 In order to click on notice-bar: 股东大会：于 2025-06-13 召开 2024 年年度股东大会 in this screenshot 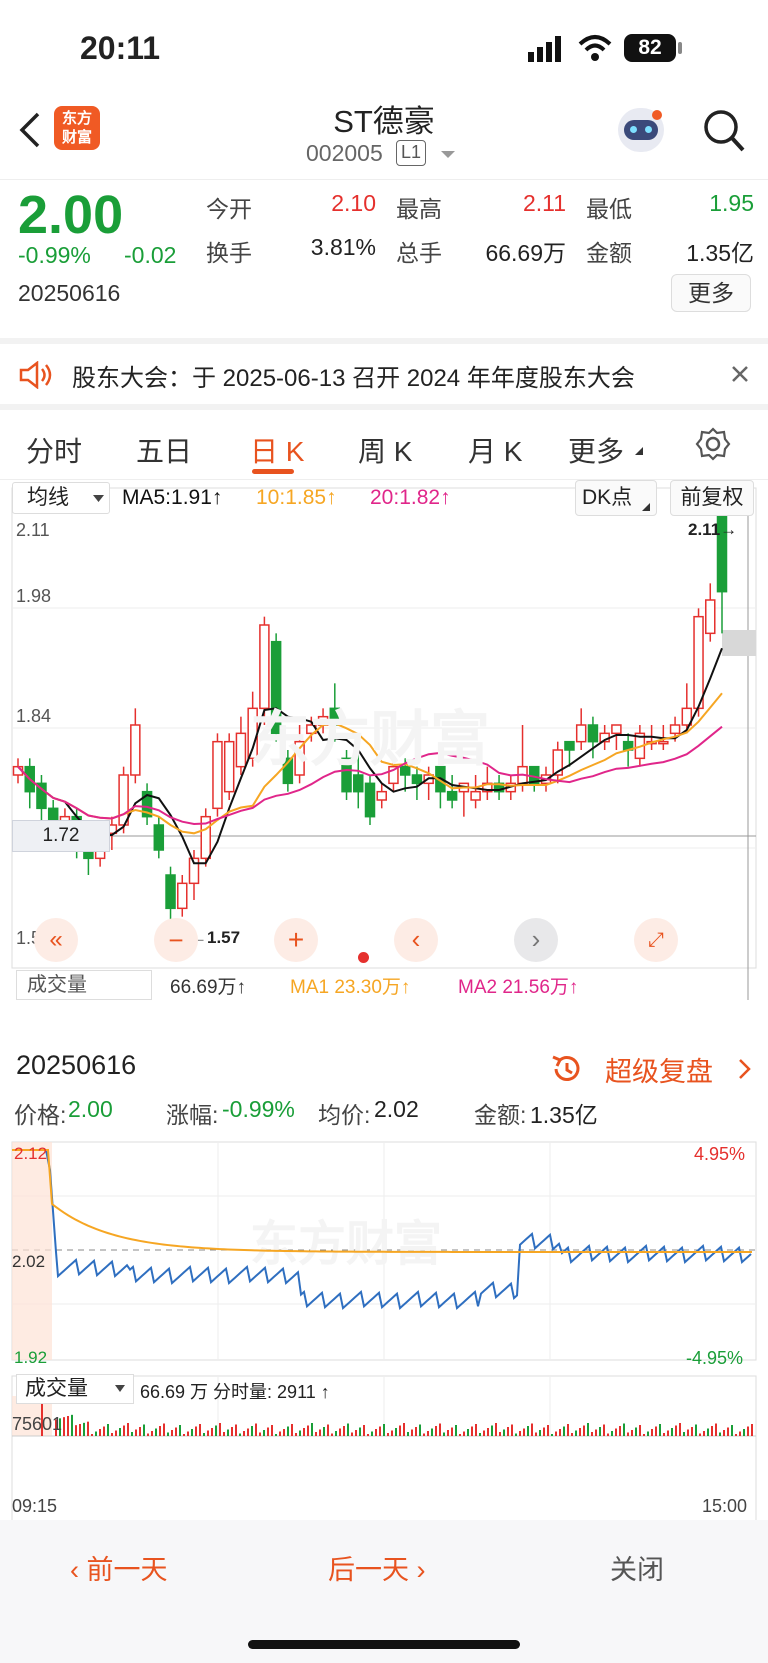, I will do `click(384, 374)`.